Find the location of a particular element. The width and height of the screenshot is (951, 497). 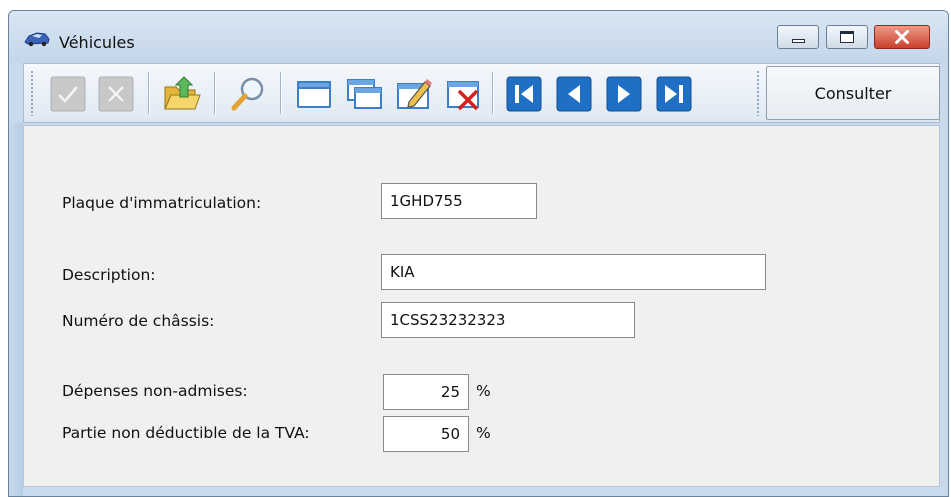

window-title: Véhicules is located at coordinates (97, 42).